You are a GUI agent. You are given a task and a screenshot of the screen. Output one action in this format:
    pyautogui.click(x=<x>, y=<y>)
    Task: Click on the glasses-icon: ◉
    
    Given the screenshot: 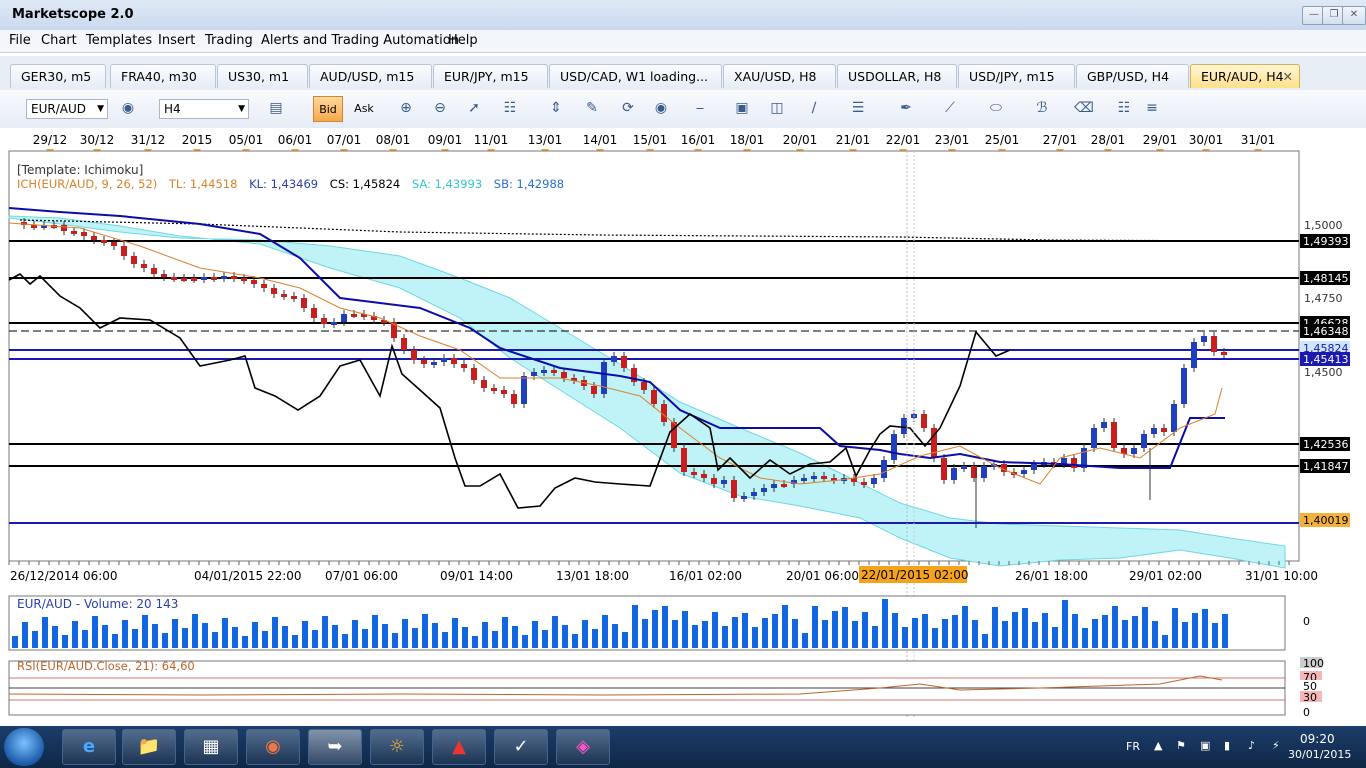 What is the action you would take?
    pyautogui.click(x=128, y=108)
    